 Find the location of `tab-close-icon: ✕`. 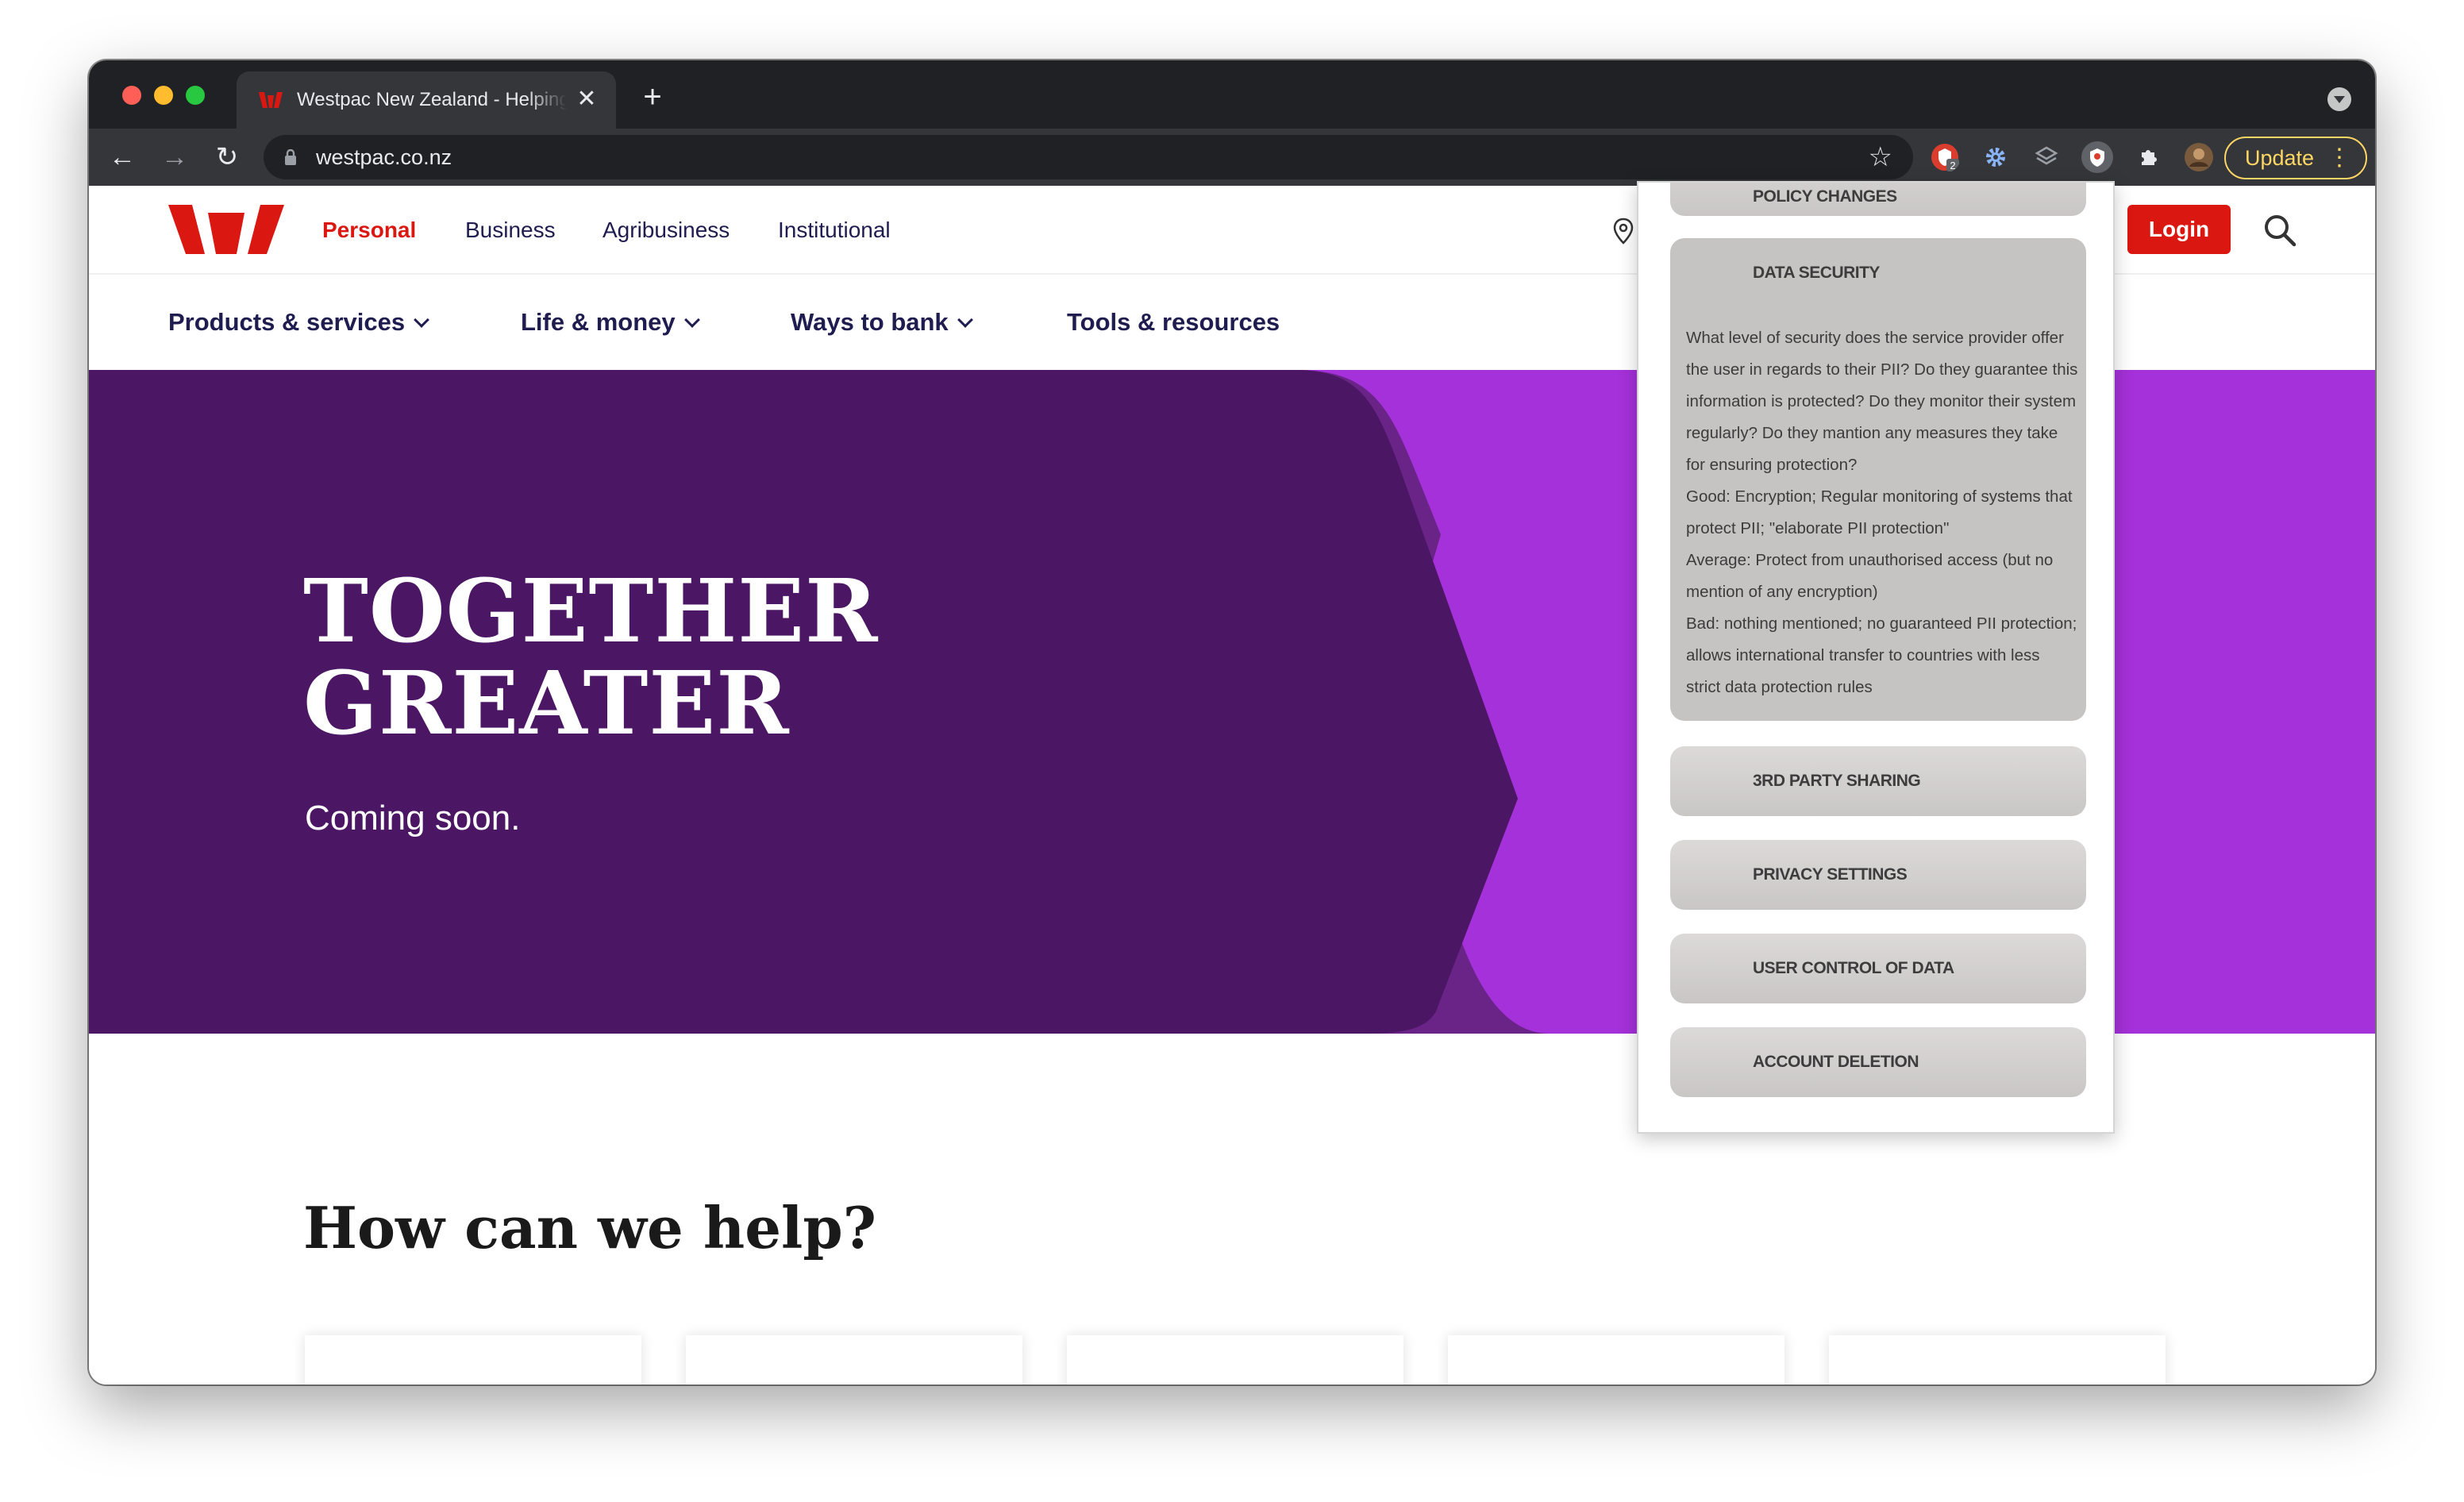

tab-close-icon: ✕ is located at coordinates (586, 99).